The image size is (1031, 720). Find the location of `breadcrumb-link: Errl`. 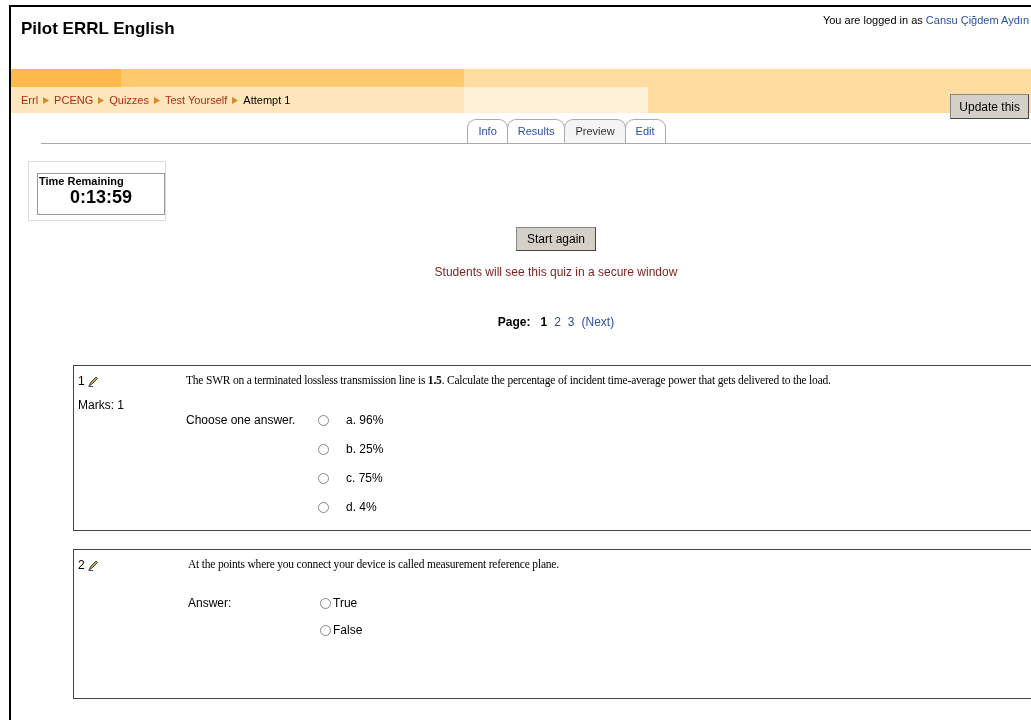

breadcrumb-link: Errl is located at coordinates (30, 100).